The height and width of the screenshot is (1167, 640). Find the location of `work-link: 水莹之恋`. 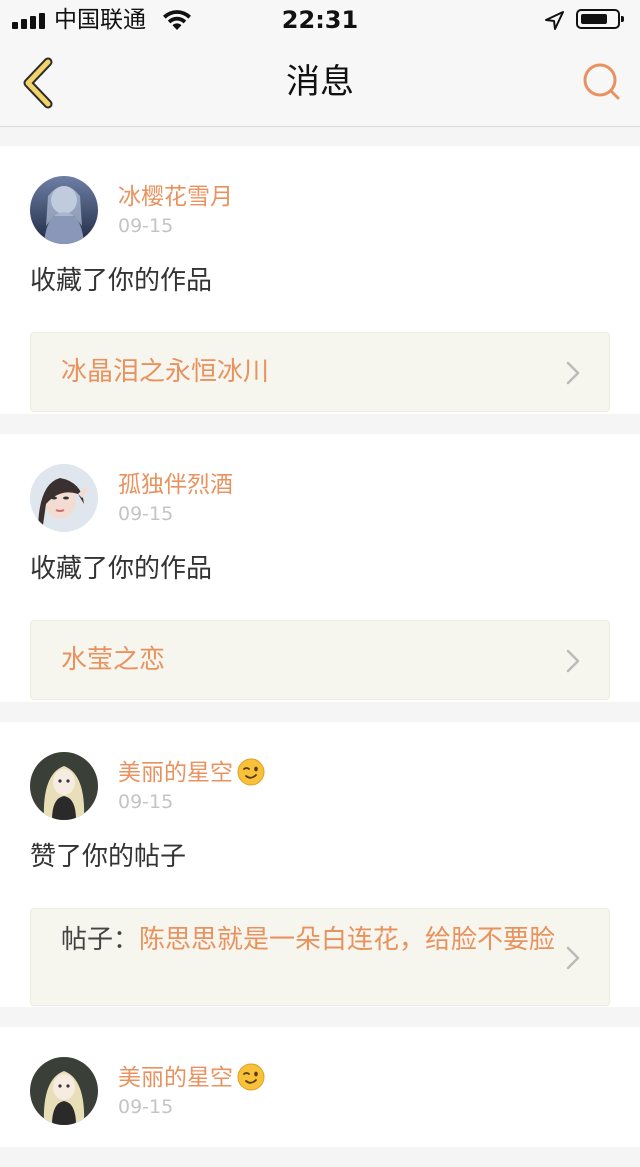

work-link: 水莹之恋 is located at coordinates (320, 660).